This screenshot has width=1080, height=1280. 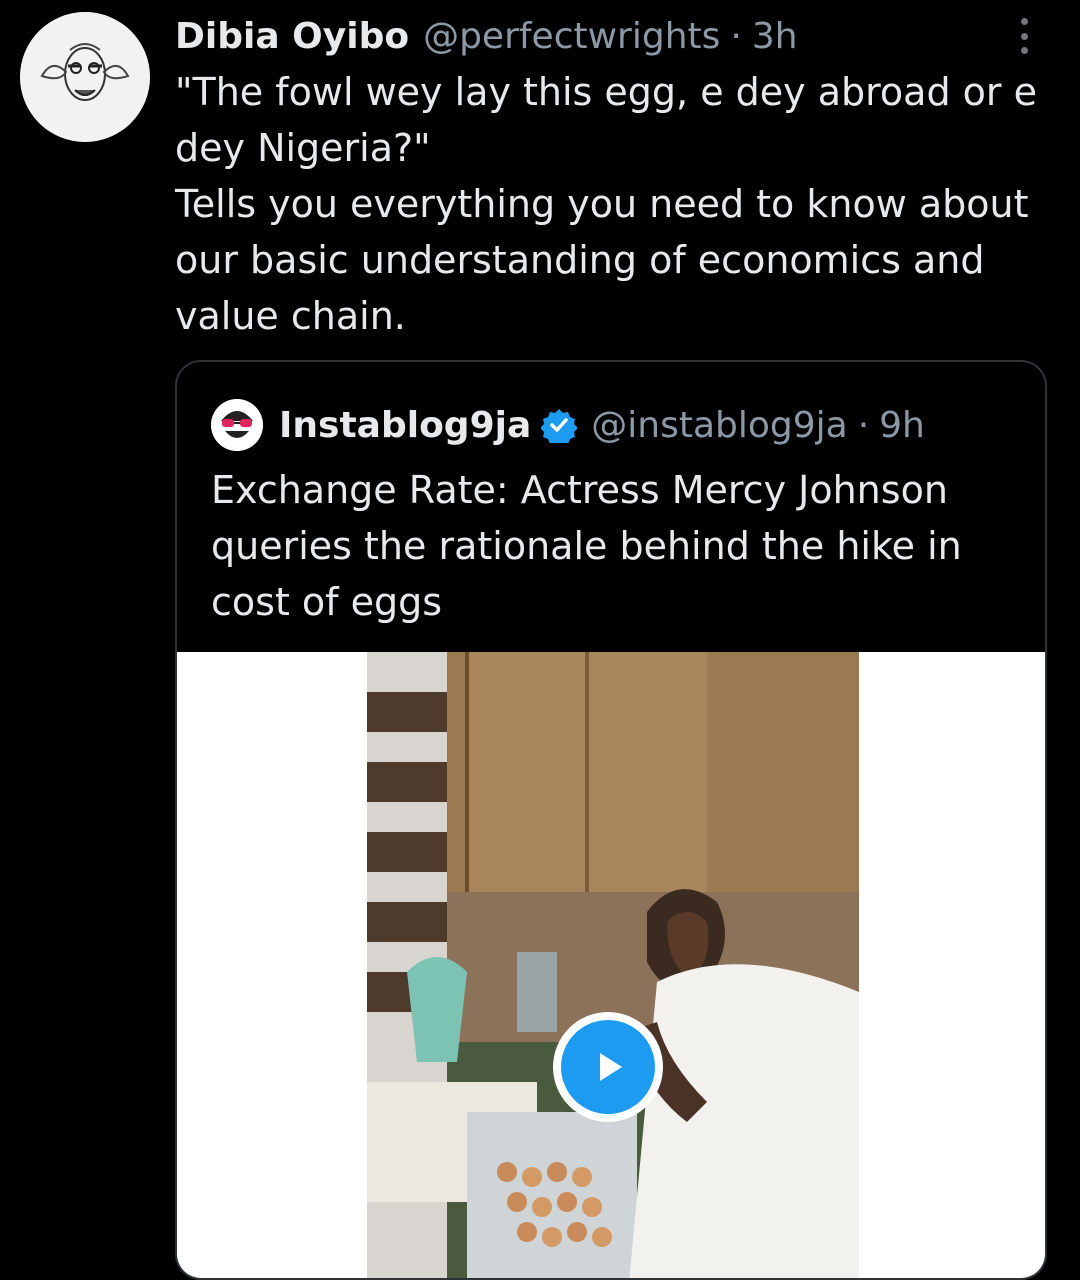 What do you see at coordinates (559, 427) in the screenshot?
I see `verified-badge-icon` at bounding box center [559, 427].